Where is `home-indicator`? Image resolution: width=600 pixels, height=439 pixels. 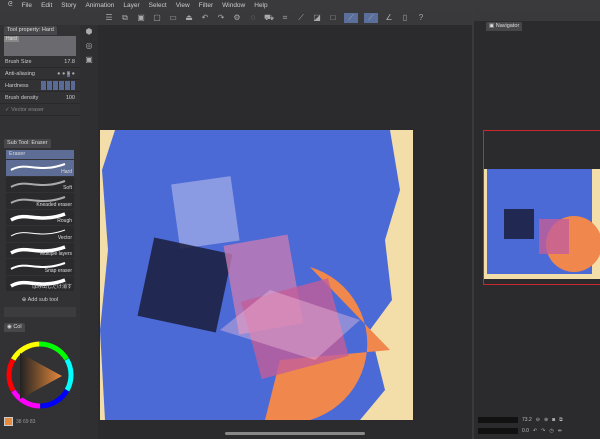
home-indicator is located at coordinates (295, 433).